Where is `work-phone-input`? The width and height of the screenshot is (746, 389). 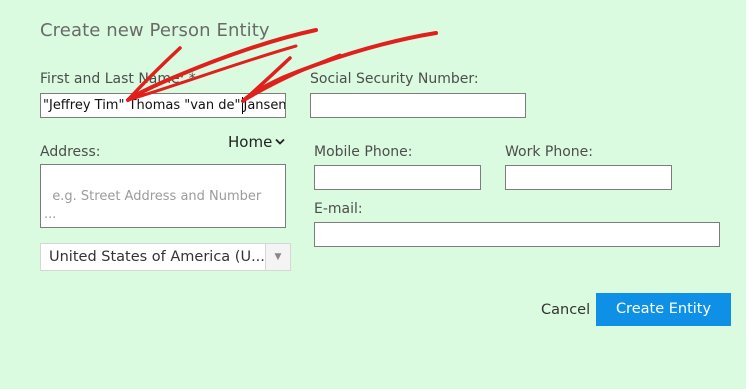 work-phone-input is located at coordinates (588, 177).